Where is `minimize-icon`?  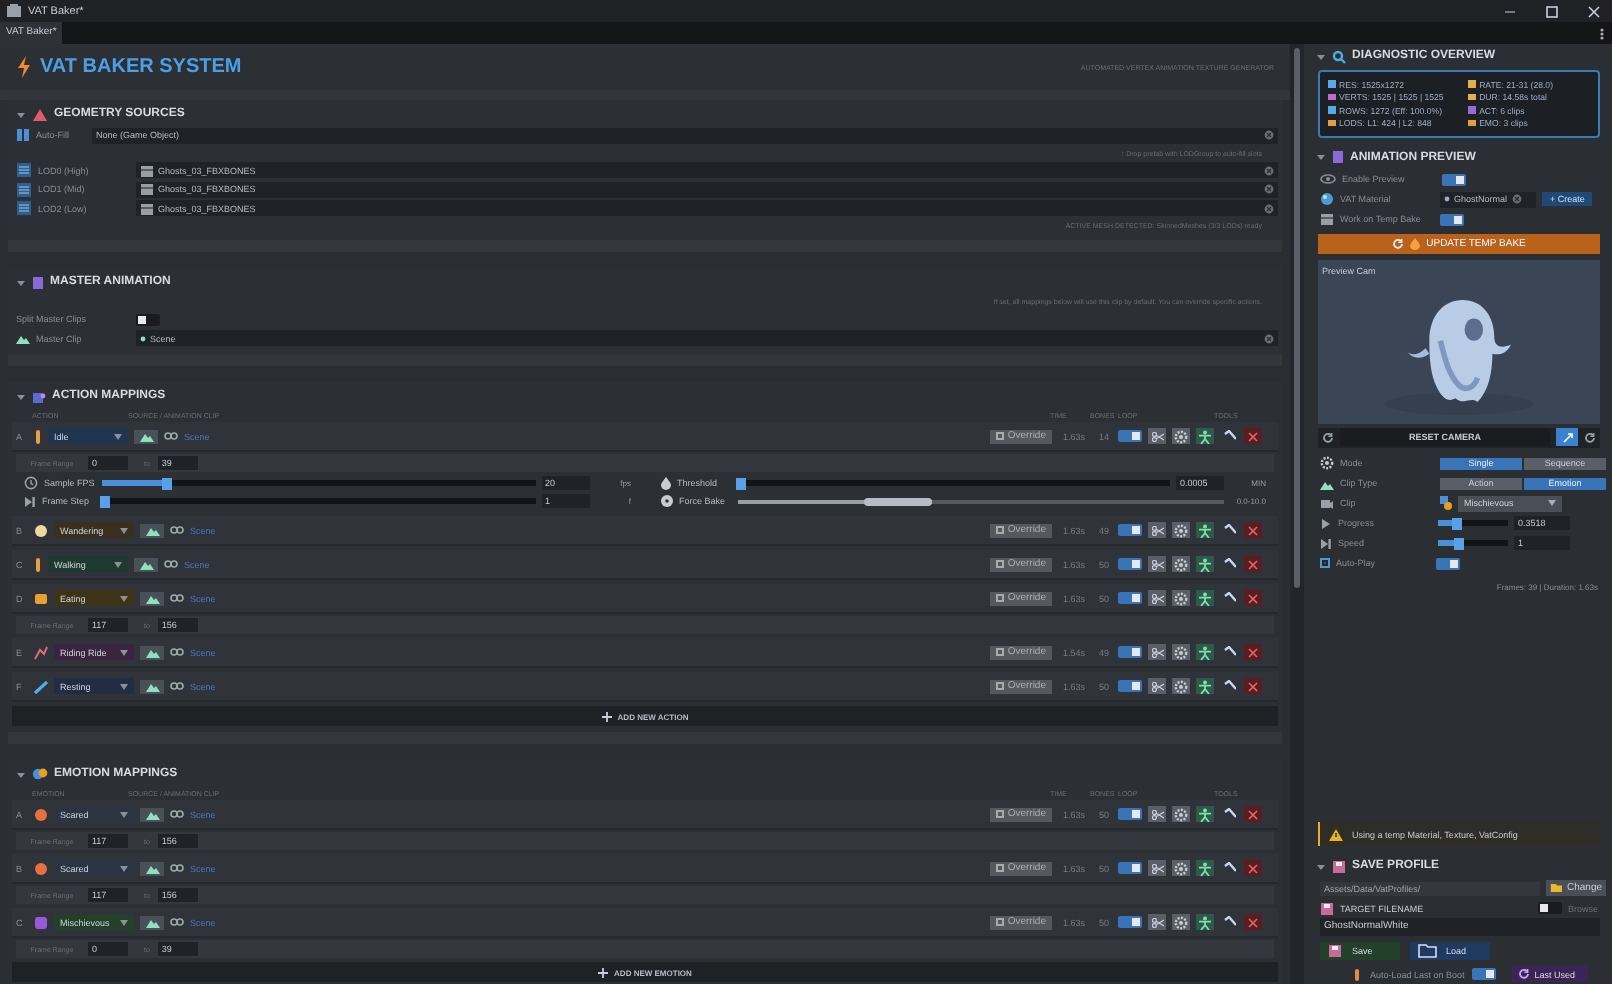 minimize-icon is located at coordinates (1510, 11).